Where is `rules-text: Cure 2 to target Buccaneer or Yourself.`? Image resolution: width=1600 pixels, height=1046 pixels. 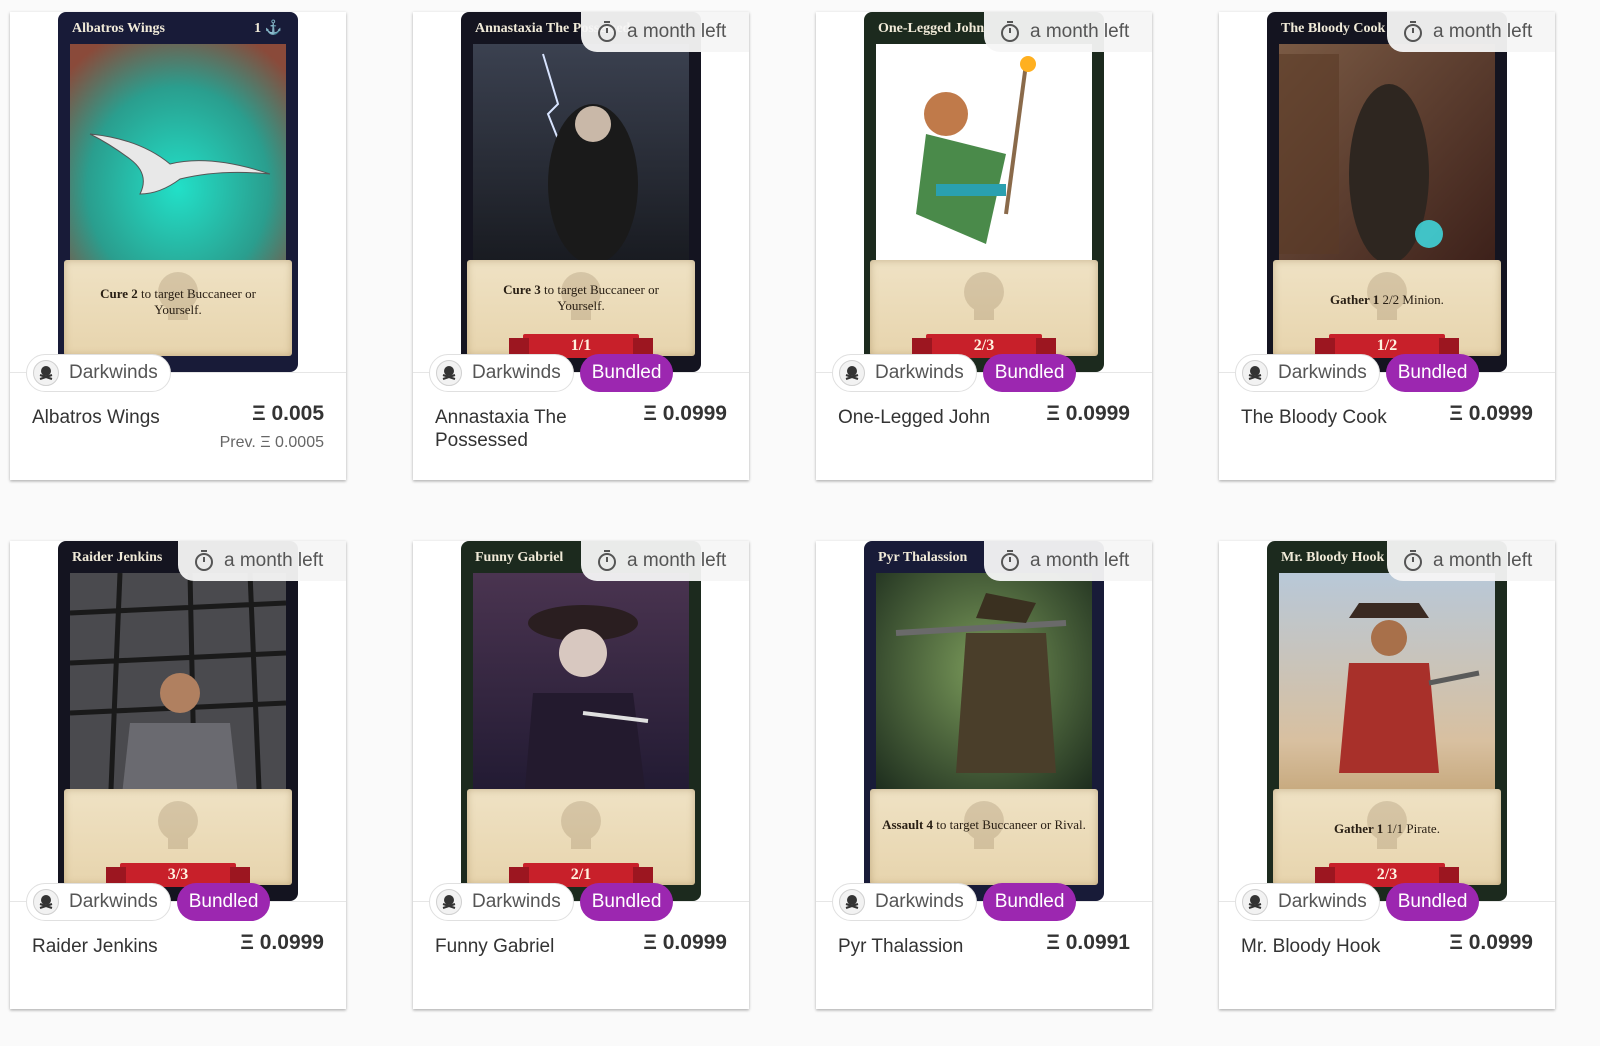
rules-text: Cure 2 to target Buccaneer or Yourself. is located at coordinates (178, 301).